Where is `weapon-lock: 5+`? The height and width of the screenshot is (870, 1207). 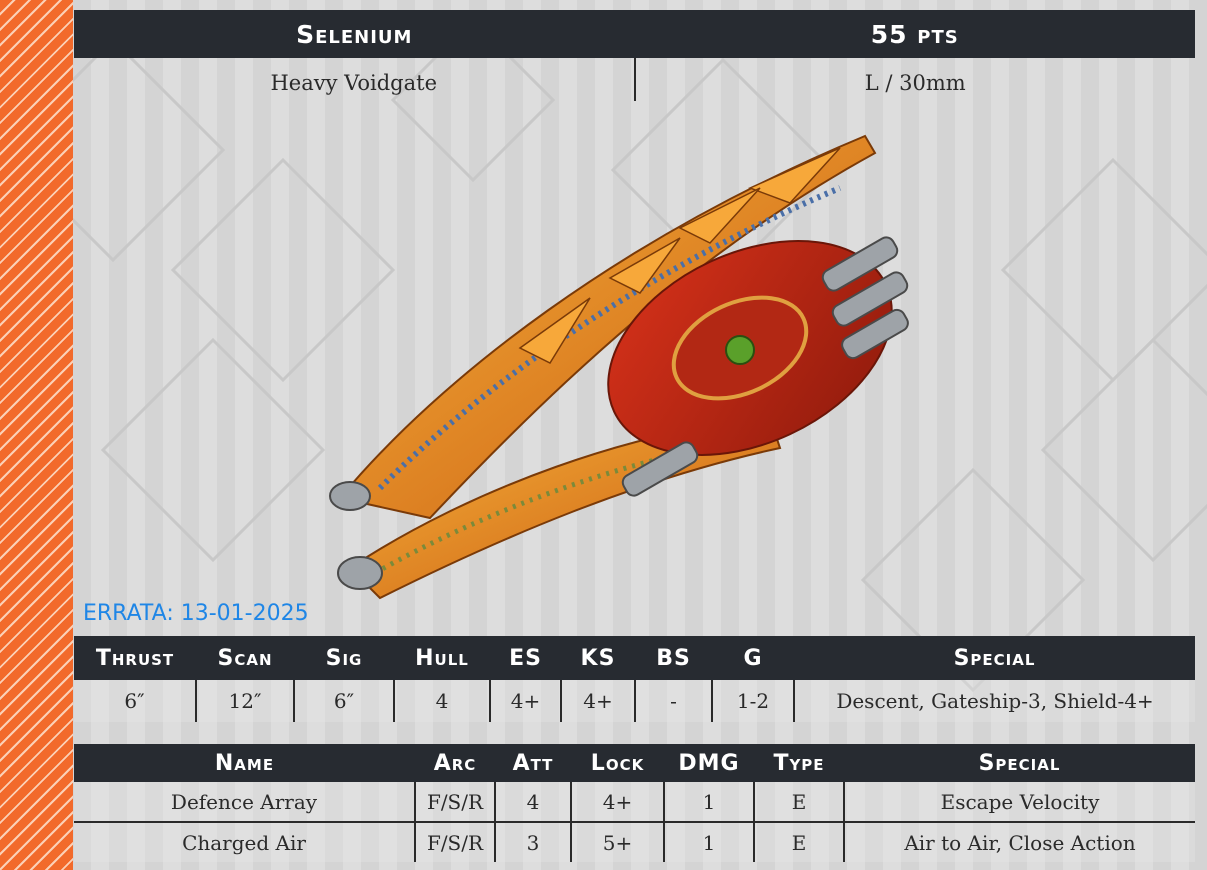
weapon-lock: 5+ is located at coordinates (618, 842).